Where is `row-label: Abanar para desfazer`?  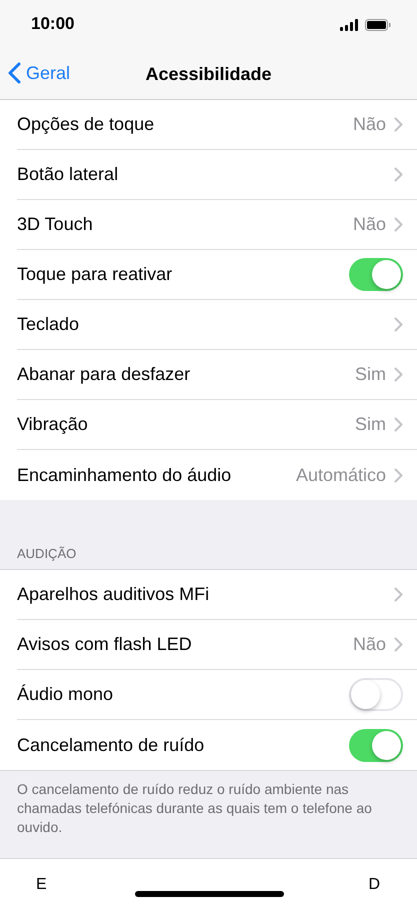 row-label: Abanar para desfazer is located at coordinates (104, 374).